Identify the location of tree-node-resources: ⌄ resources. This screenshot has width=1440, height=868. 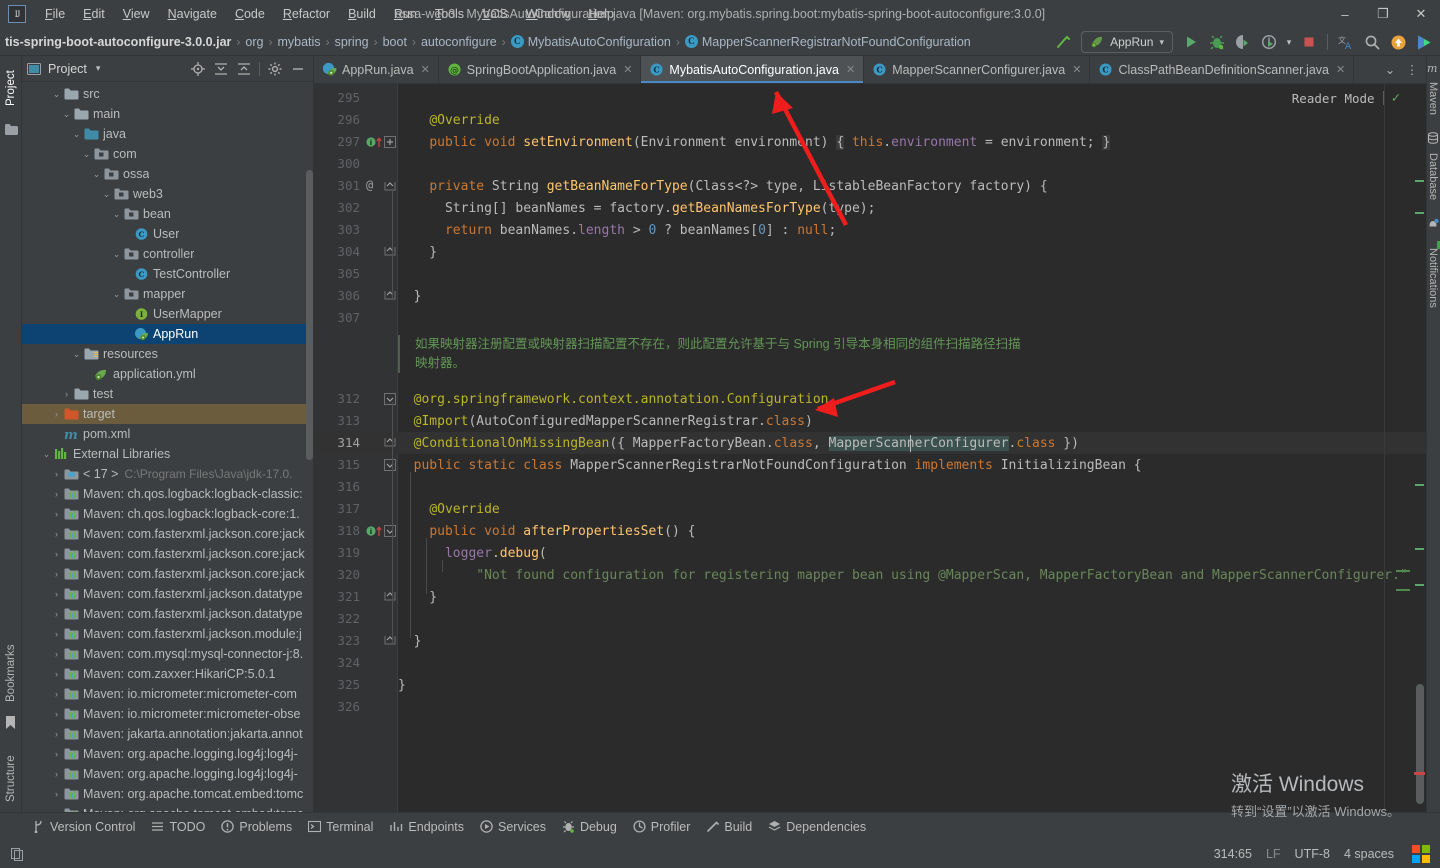
(167, 354).